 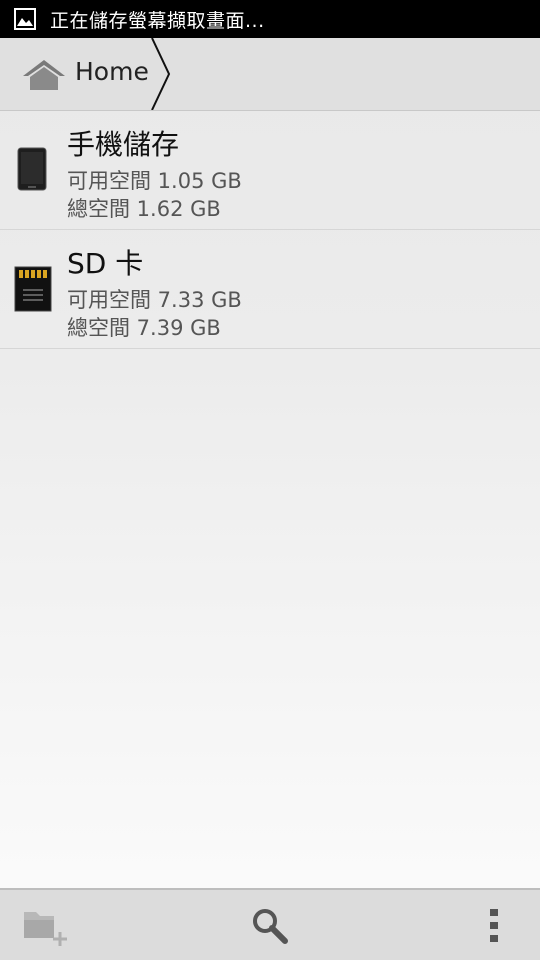 I want to click on breadcrumb-home-label: Home, so click(x=112, y=71).